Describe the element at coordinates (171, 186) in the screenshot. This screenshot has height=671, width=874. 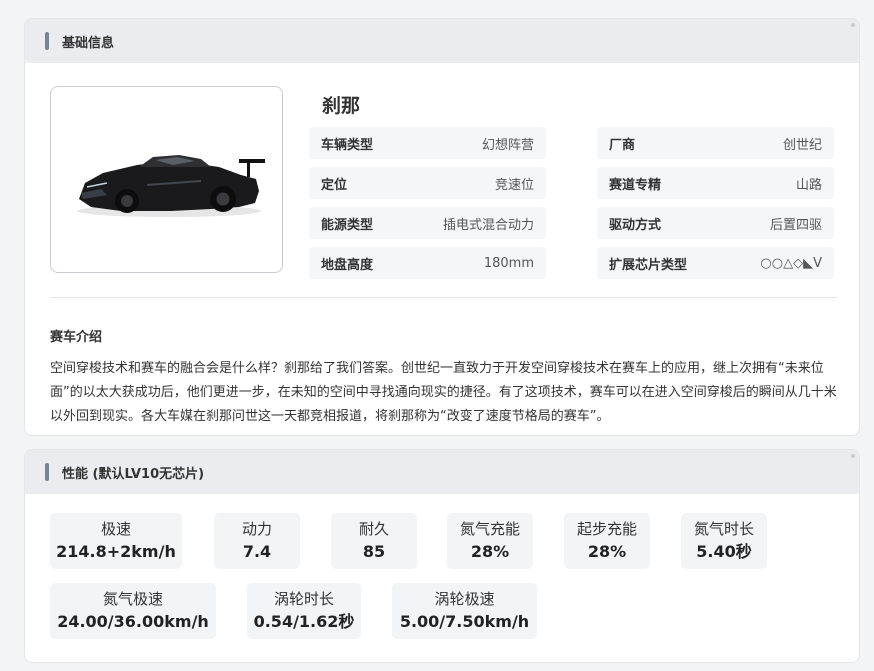
I see `race-car-icon` at that location.